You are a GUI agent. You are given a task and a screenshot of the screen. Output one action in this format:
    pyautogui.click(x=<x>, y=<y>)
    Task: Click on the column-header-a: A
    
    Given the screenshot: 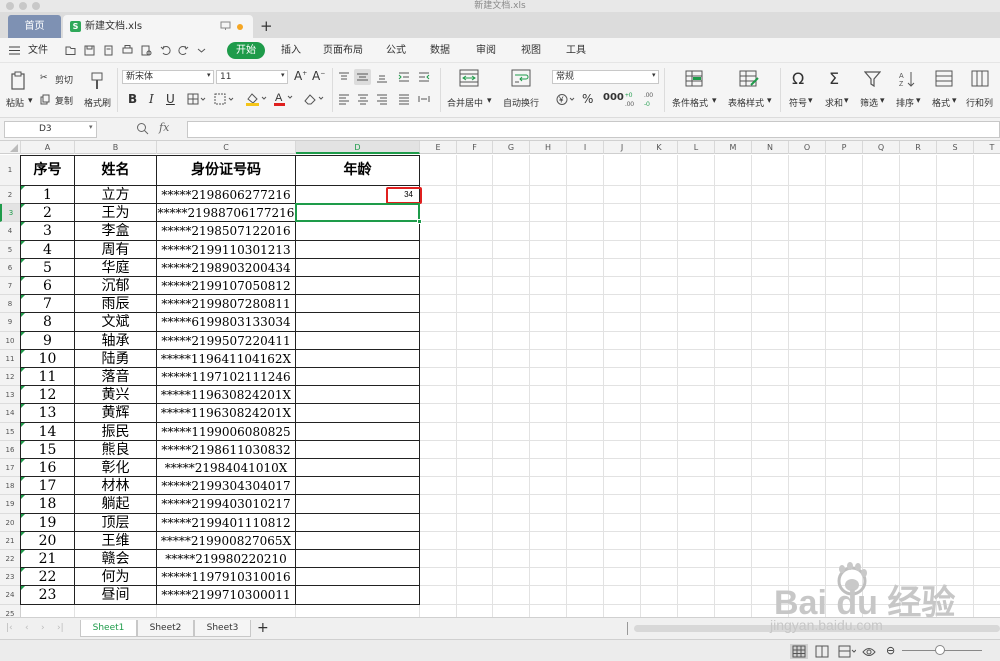 What is the action you would take?
    pyautogui.click(x=48, y=147)
    